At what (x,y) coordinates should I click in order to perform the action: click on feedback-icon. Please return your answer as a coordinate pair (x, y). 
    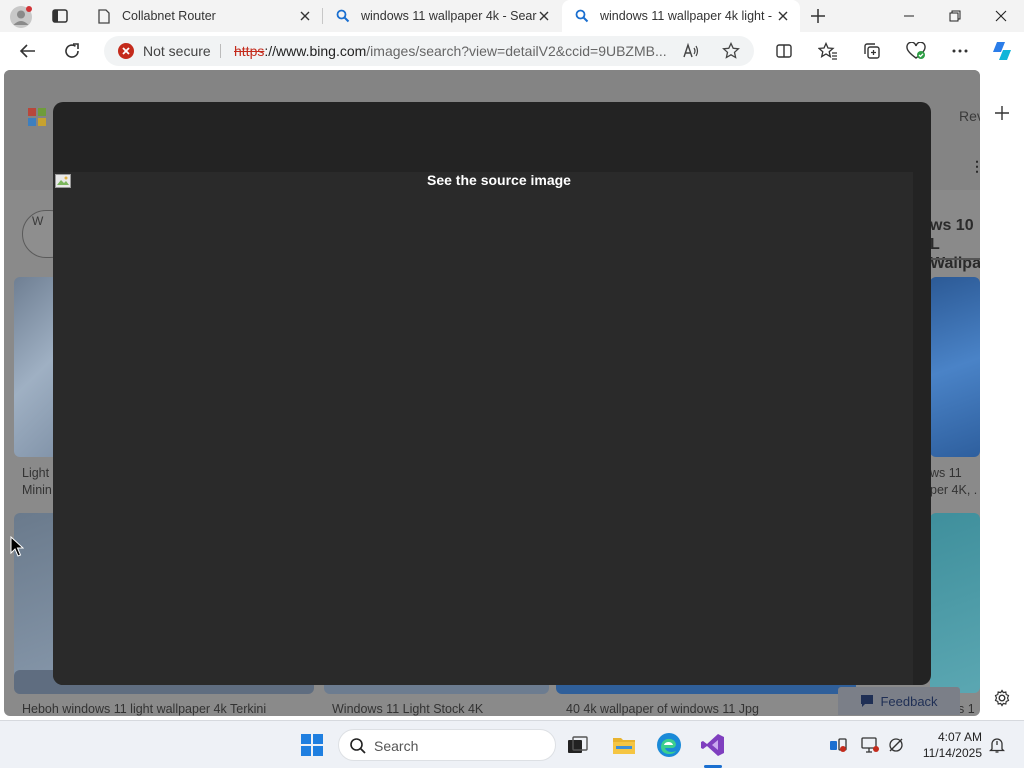
    Looking at the image, I should click on (867, 701).